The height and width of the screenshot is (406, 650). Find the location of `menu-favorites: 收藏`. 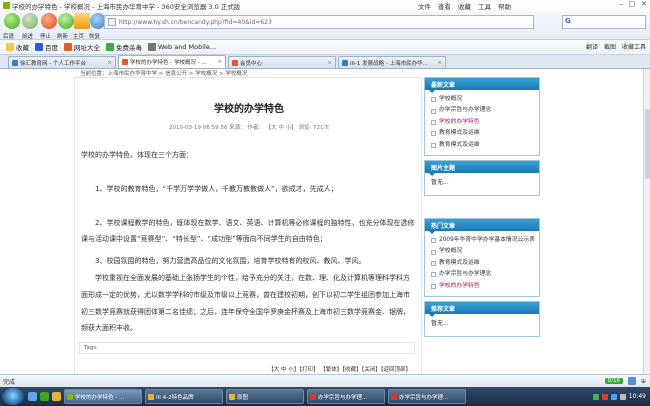

menu-favorites: 收藏 is located at coordinates (464, 6).